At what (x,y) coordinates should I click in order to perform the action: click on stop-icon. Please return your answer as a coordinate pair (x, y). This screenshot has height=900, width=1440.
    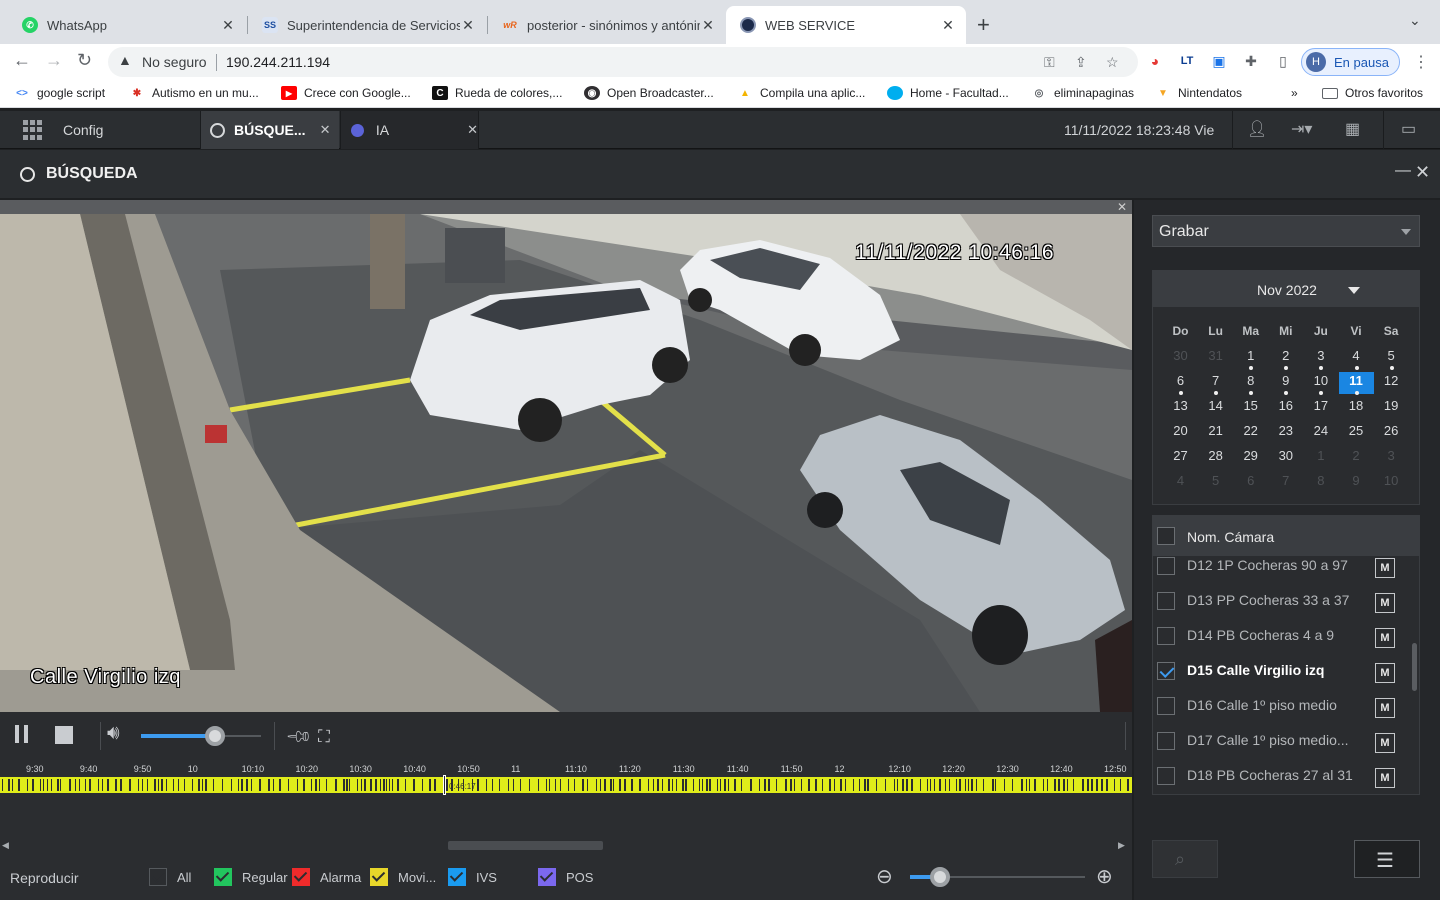
    Looking at the image, I should click on (64, 735).